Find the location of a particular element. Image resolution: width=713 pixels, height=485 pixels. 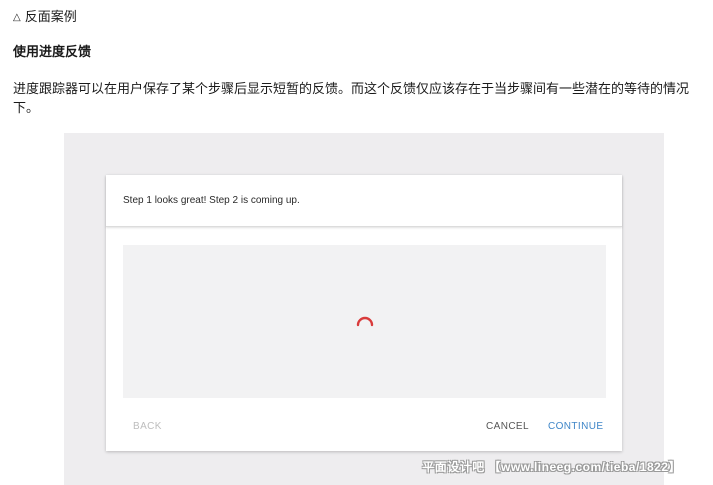

loading-spinner-icon is located at coordinates (365, 321).